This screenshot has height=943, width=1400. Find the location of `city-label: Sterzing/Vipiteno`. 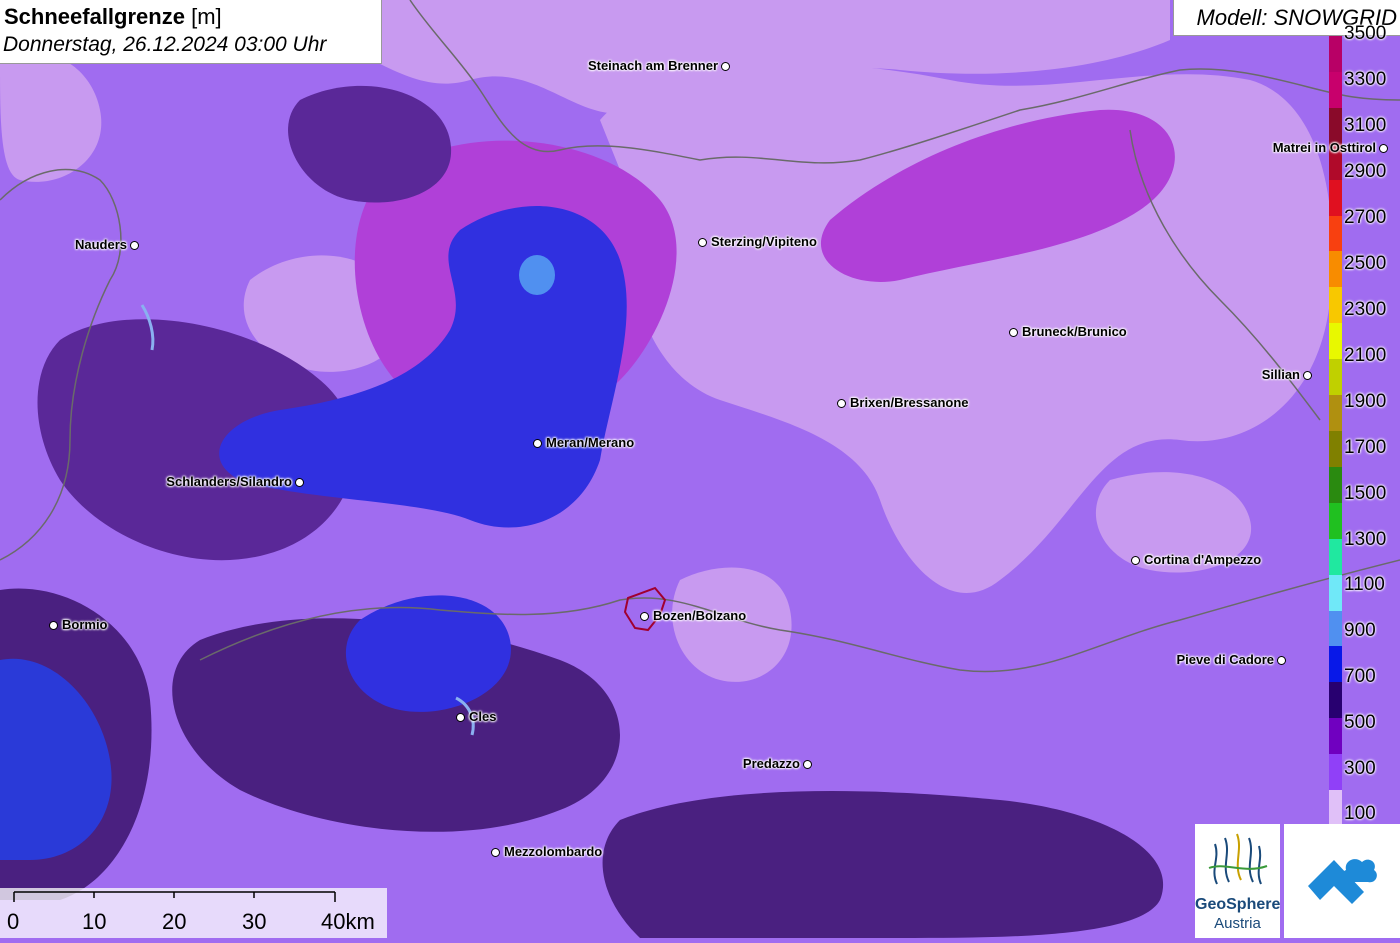

city-label: Sterzing/Vipiteno is located at coordinates (764, 241).